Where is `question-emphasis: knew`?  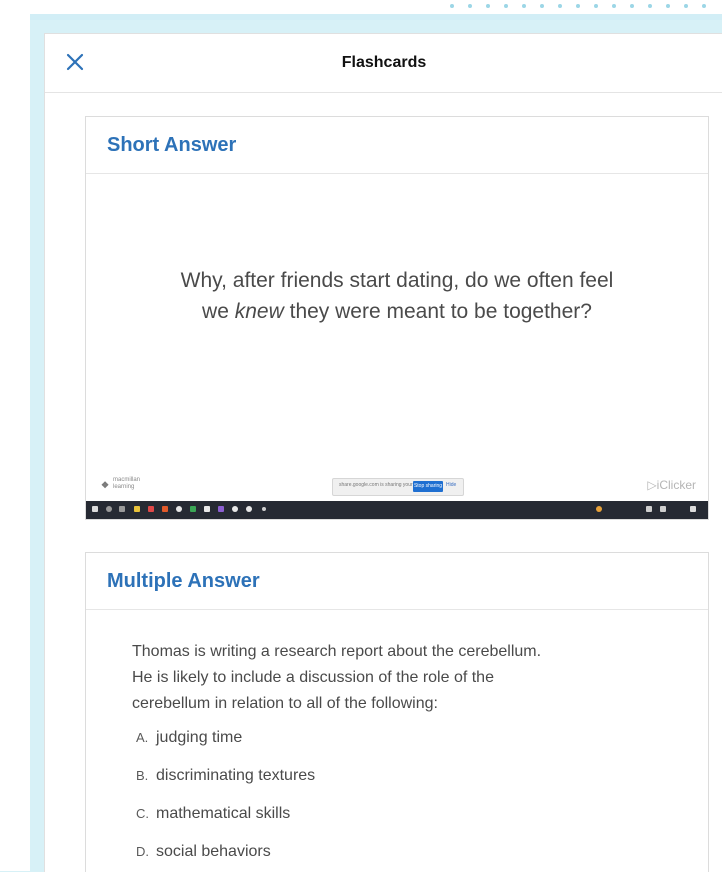 question-emphasis: knew is located at coordinates (259, 311).